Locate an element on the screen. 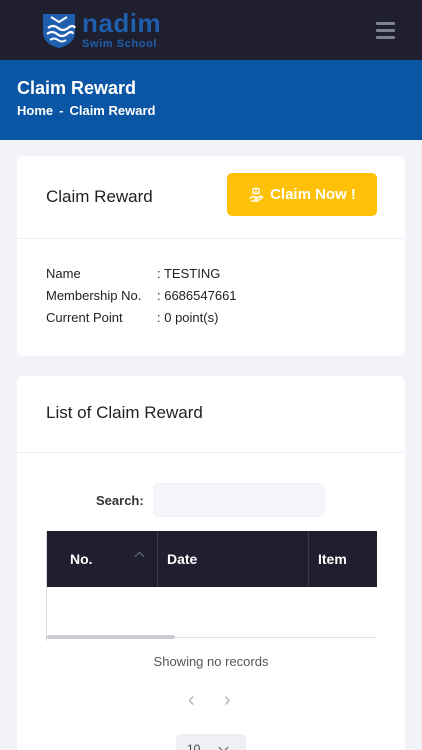 The width and height of the screenshot is (422, 750). column-header-item: Item is located at coordinates (332, 559).